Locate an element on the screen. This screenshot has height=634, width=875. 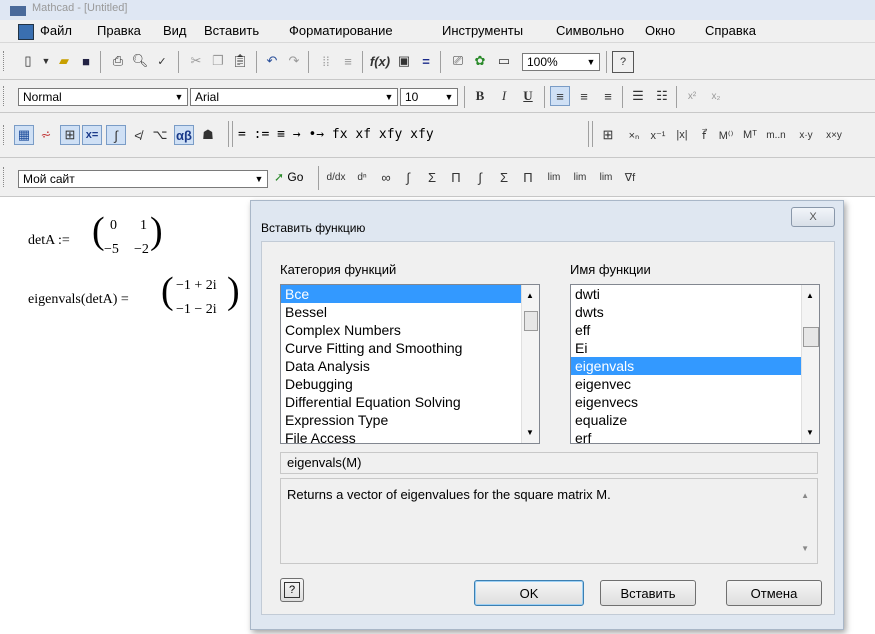
list-item: erf is located at coordinates (695, 436).